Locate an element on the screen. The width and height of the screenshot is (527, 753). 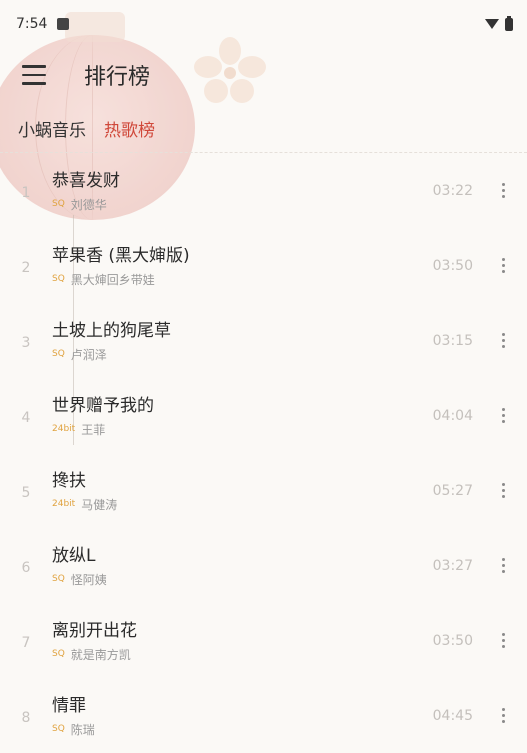
song-rank: 1 is located at coordinates (26, 192).